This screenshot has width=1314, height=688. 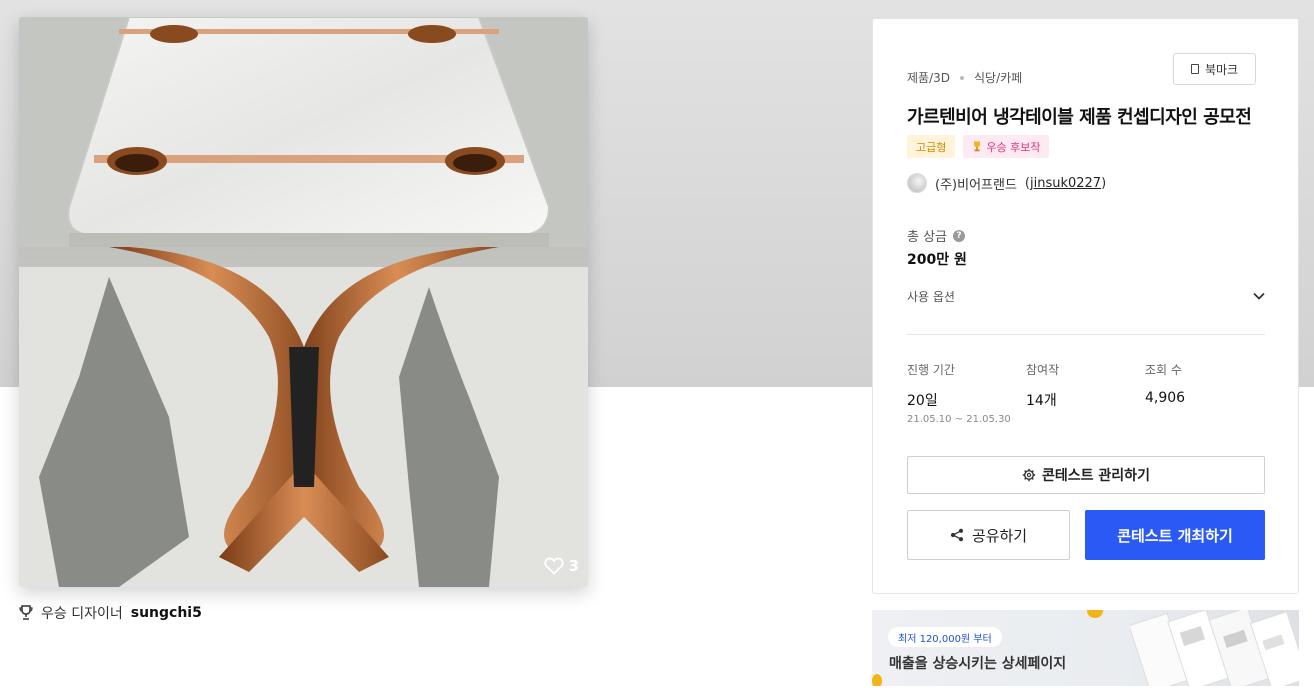 What do you see at coordinates (927, 237) in the screenshot?
I see `prize-label: 총 상금` at bounding box center [927, 237].